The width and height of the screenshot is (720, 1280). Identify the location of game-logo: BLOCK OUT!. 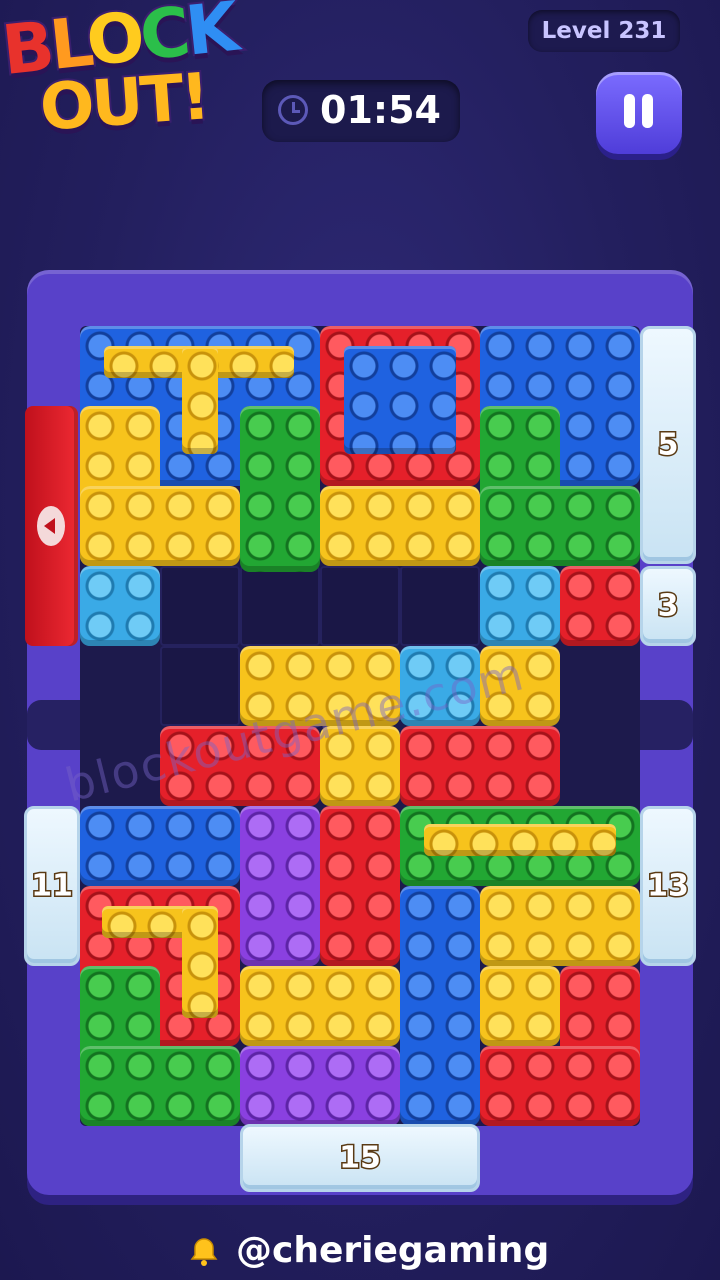
(132, 77).